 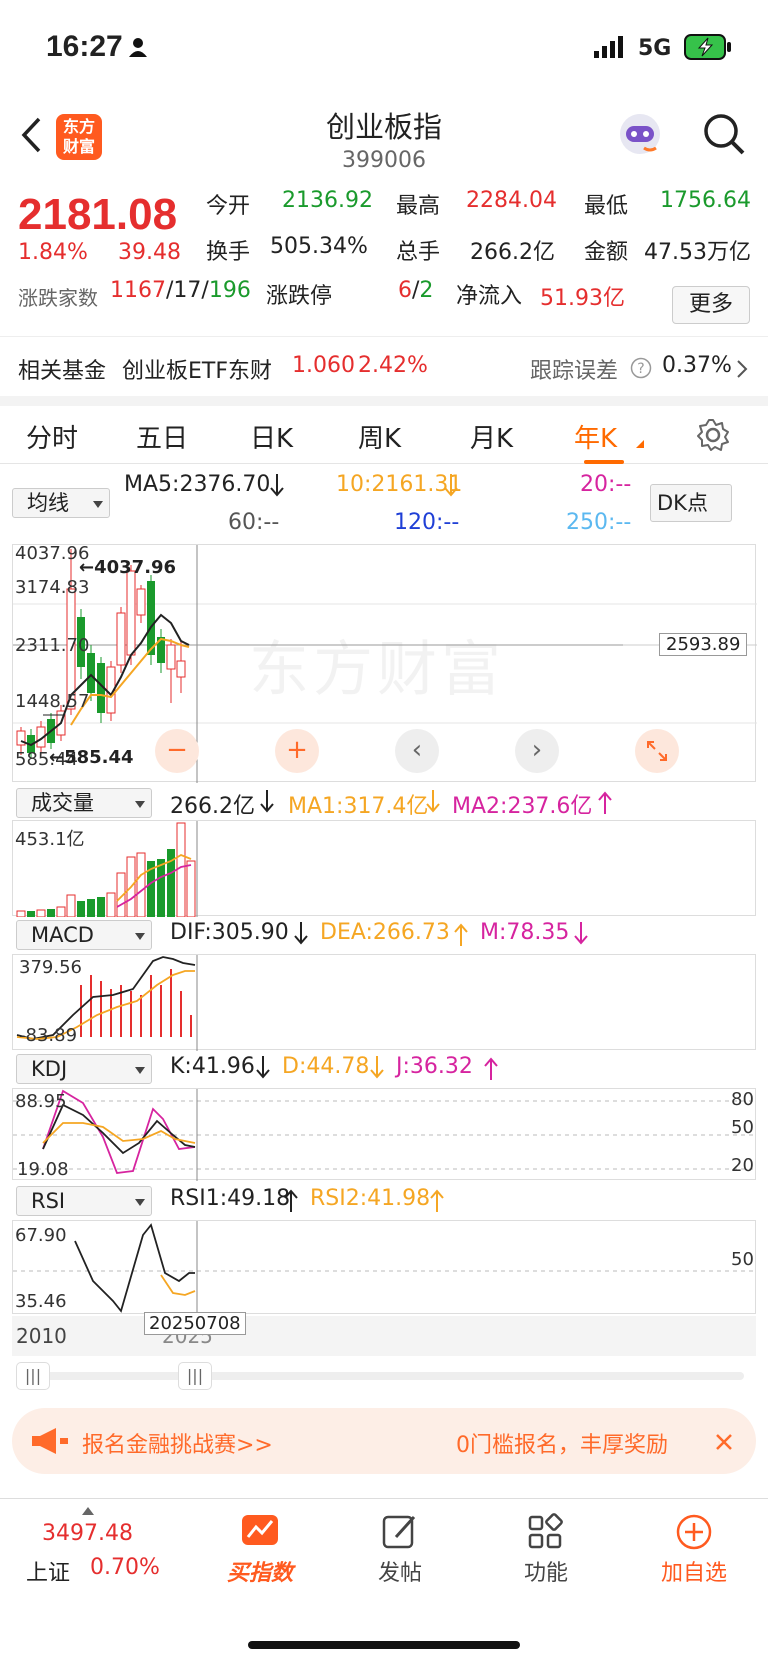 What do you see at coordinates (271, 436) in the screenshot?
I see `tab-daily-k: 日K` at bounding box center [271, 436].